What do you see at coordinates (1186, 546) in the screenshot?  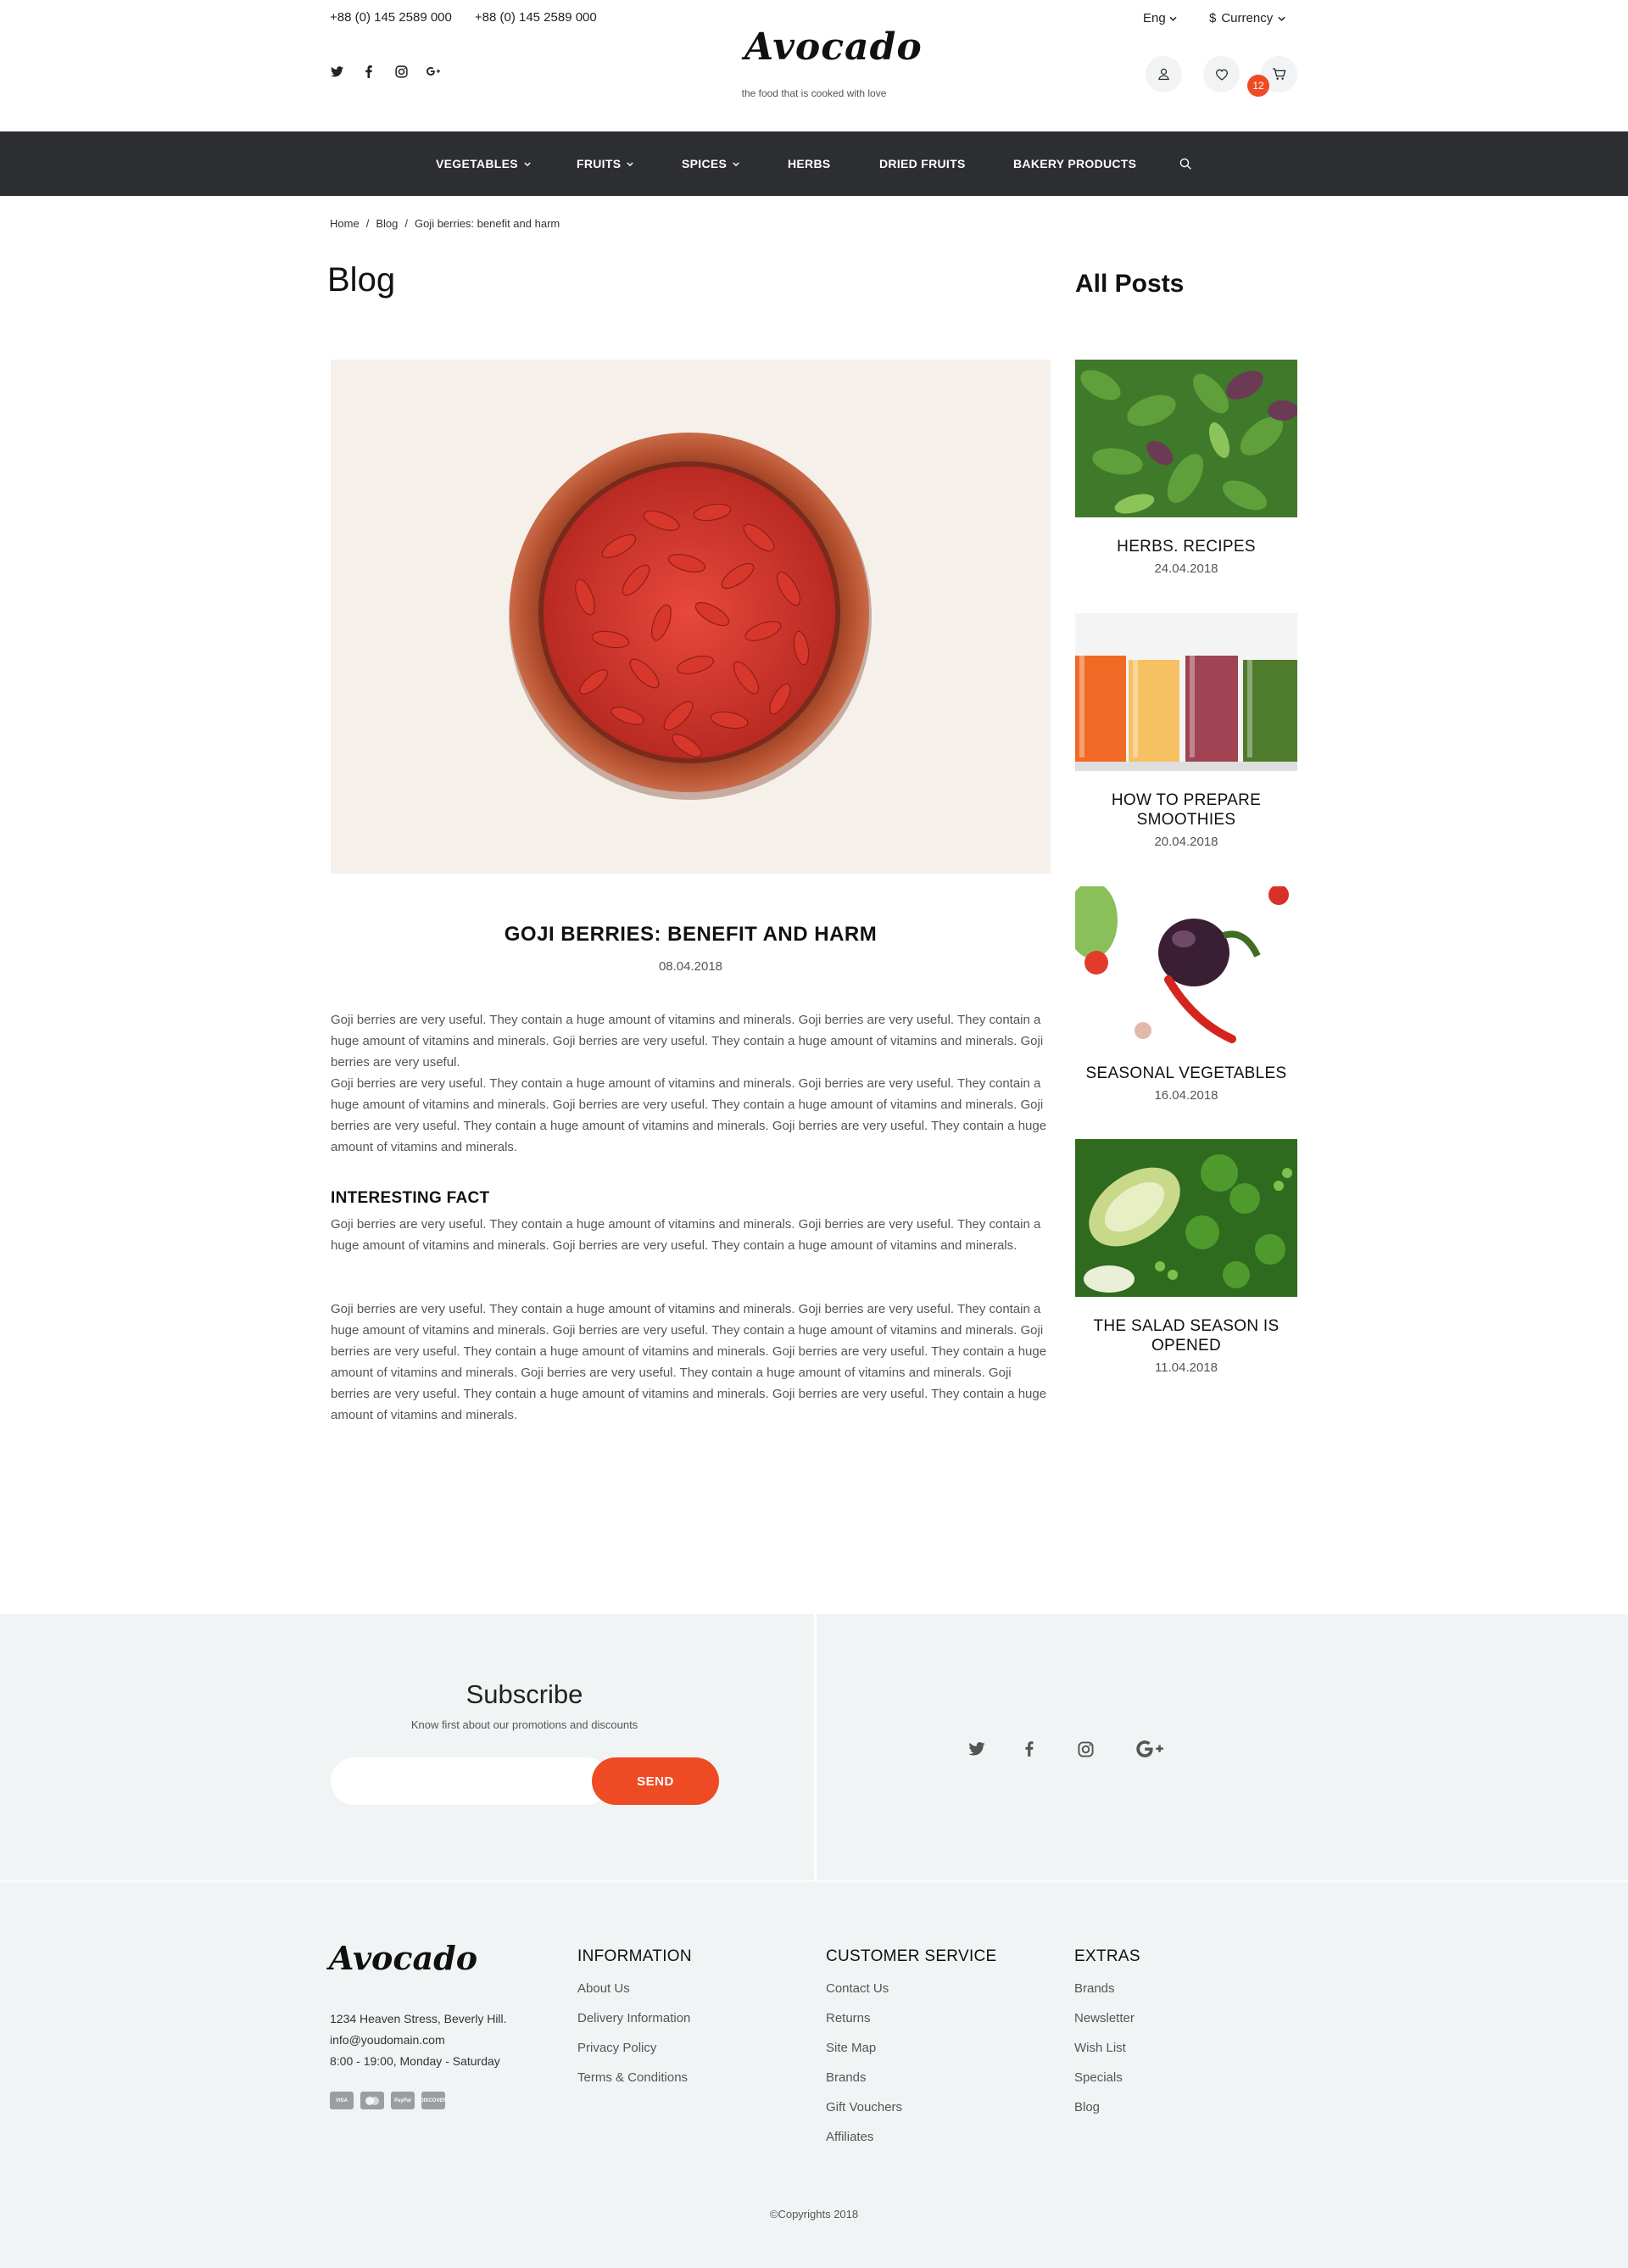 I see `sidebar-post-title: HERBS. RECIPES` at bounding box center [1186, 546].